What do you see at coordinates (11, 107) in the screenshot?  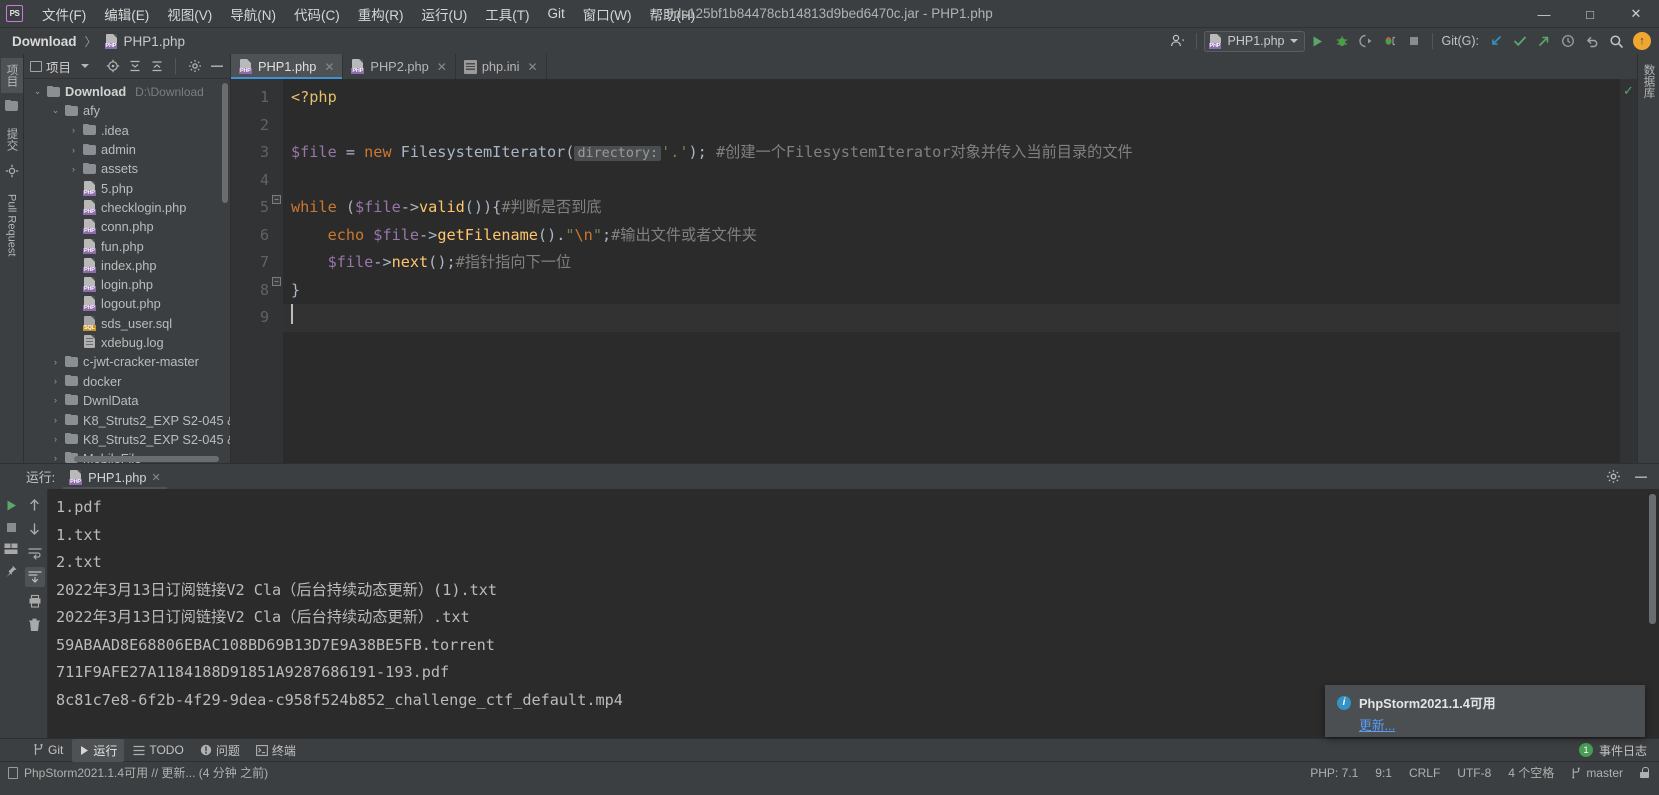 I see `folder-icon` at bounding box center [11, 107].